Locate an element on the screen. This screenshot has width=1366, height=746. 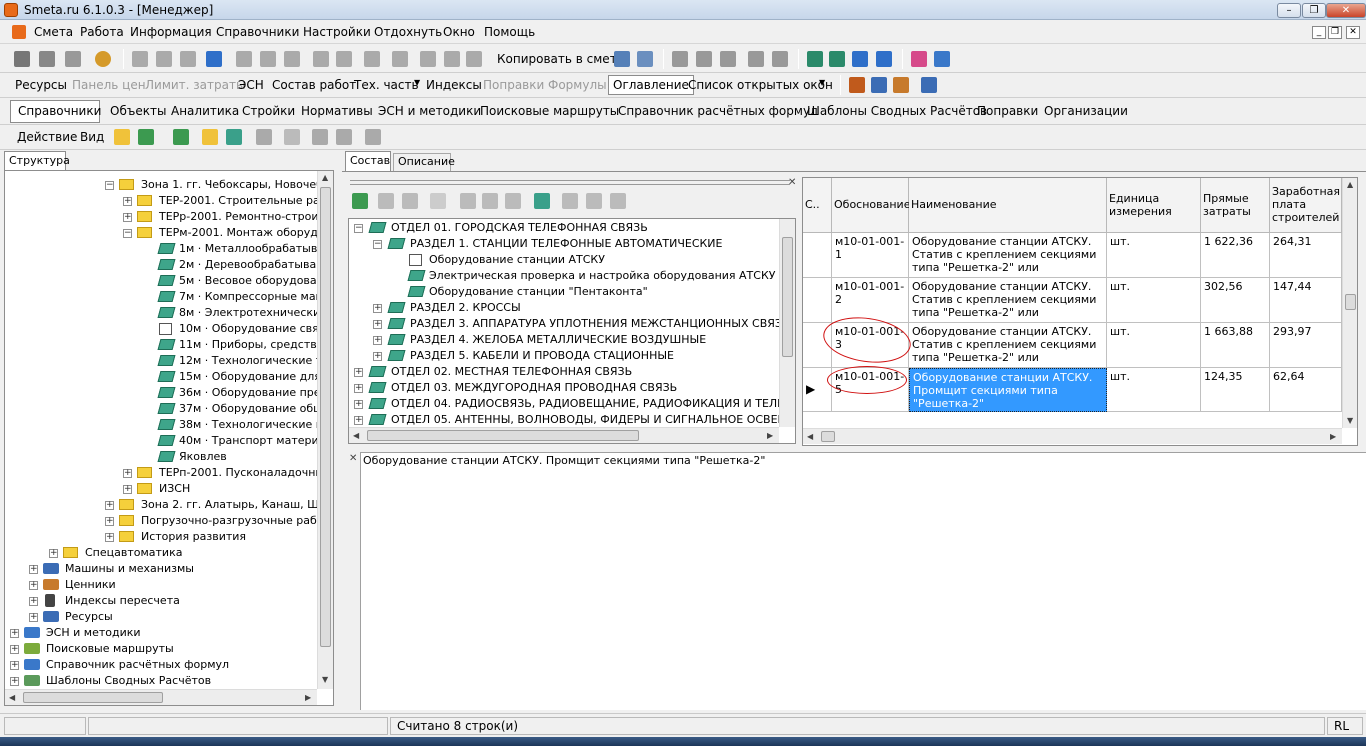
tree-view-icon is located at coordinates (22, 59).